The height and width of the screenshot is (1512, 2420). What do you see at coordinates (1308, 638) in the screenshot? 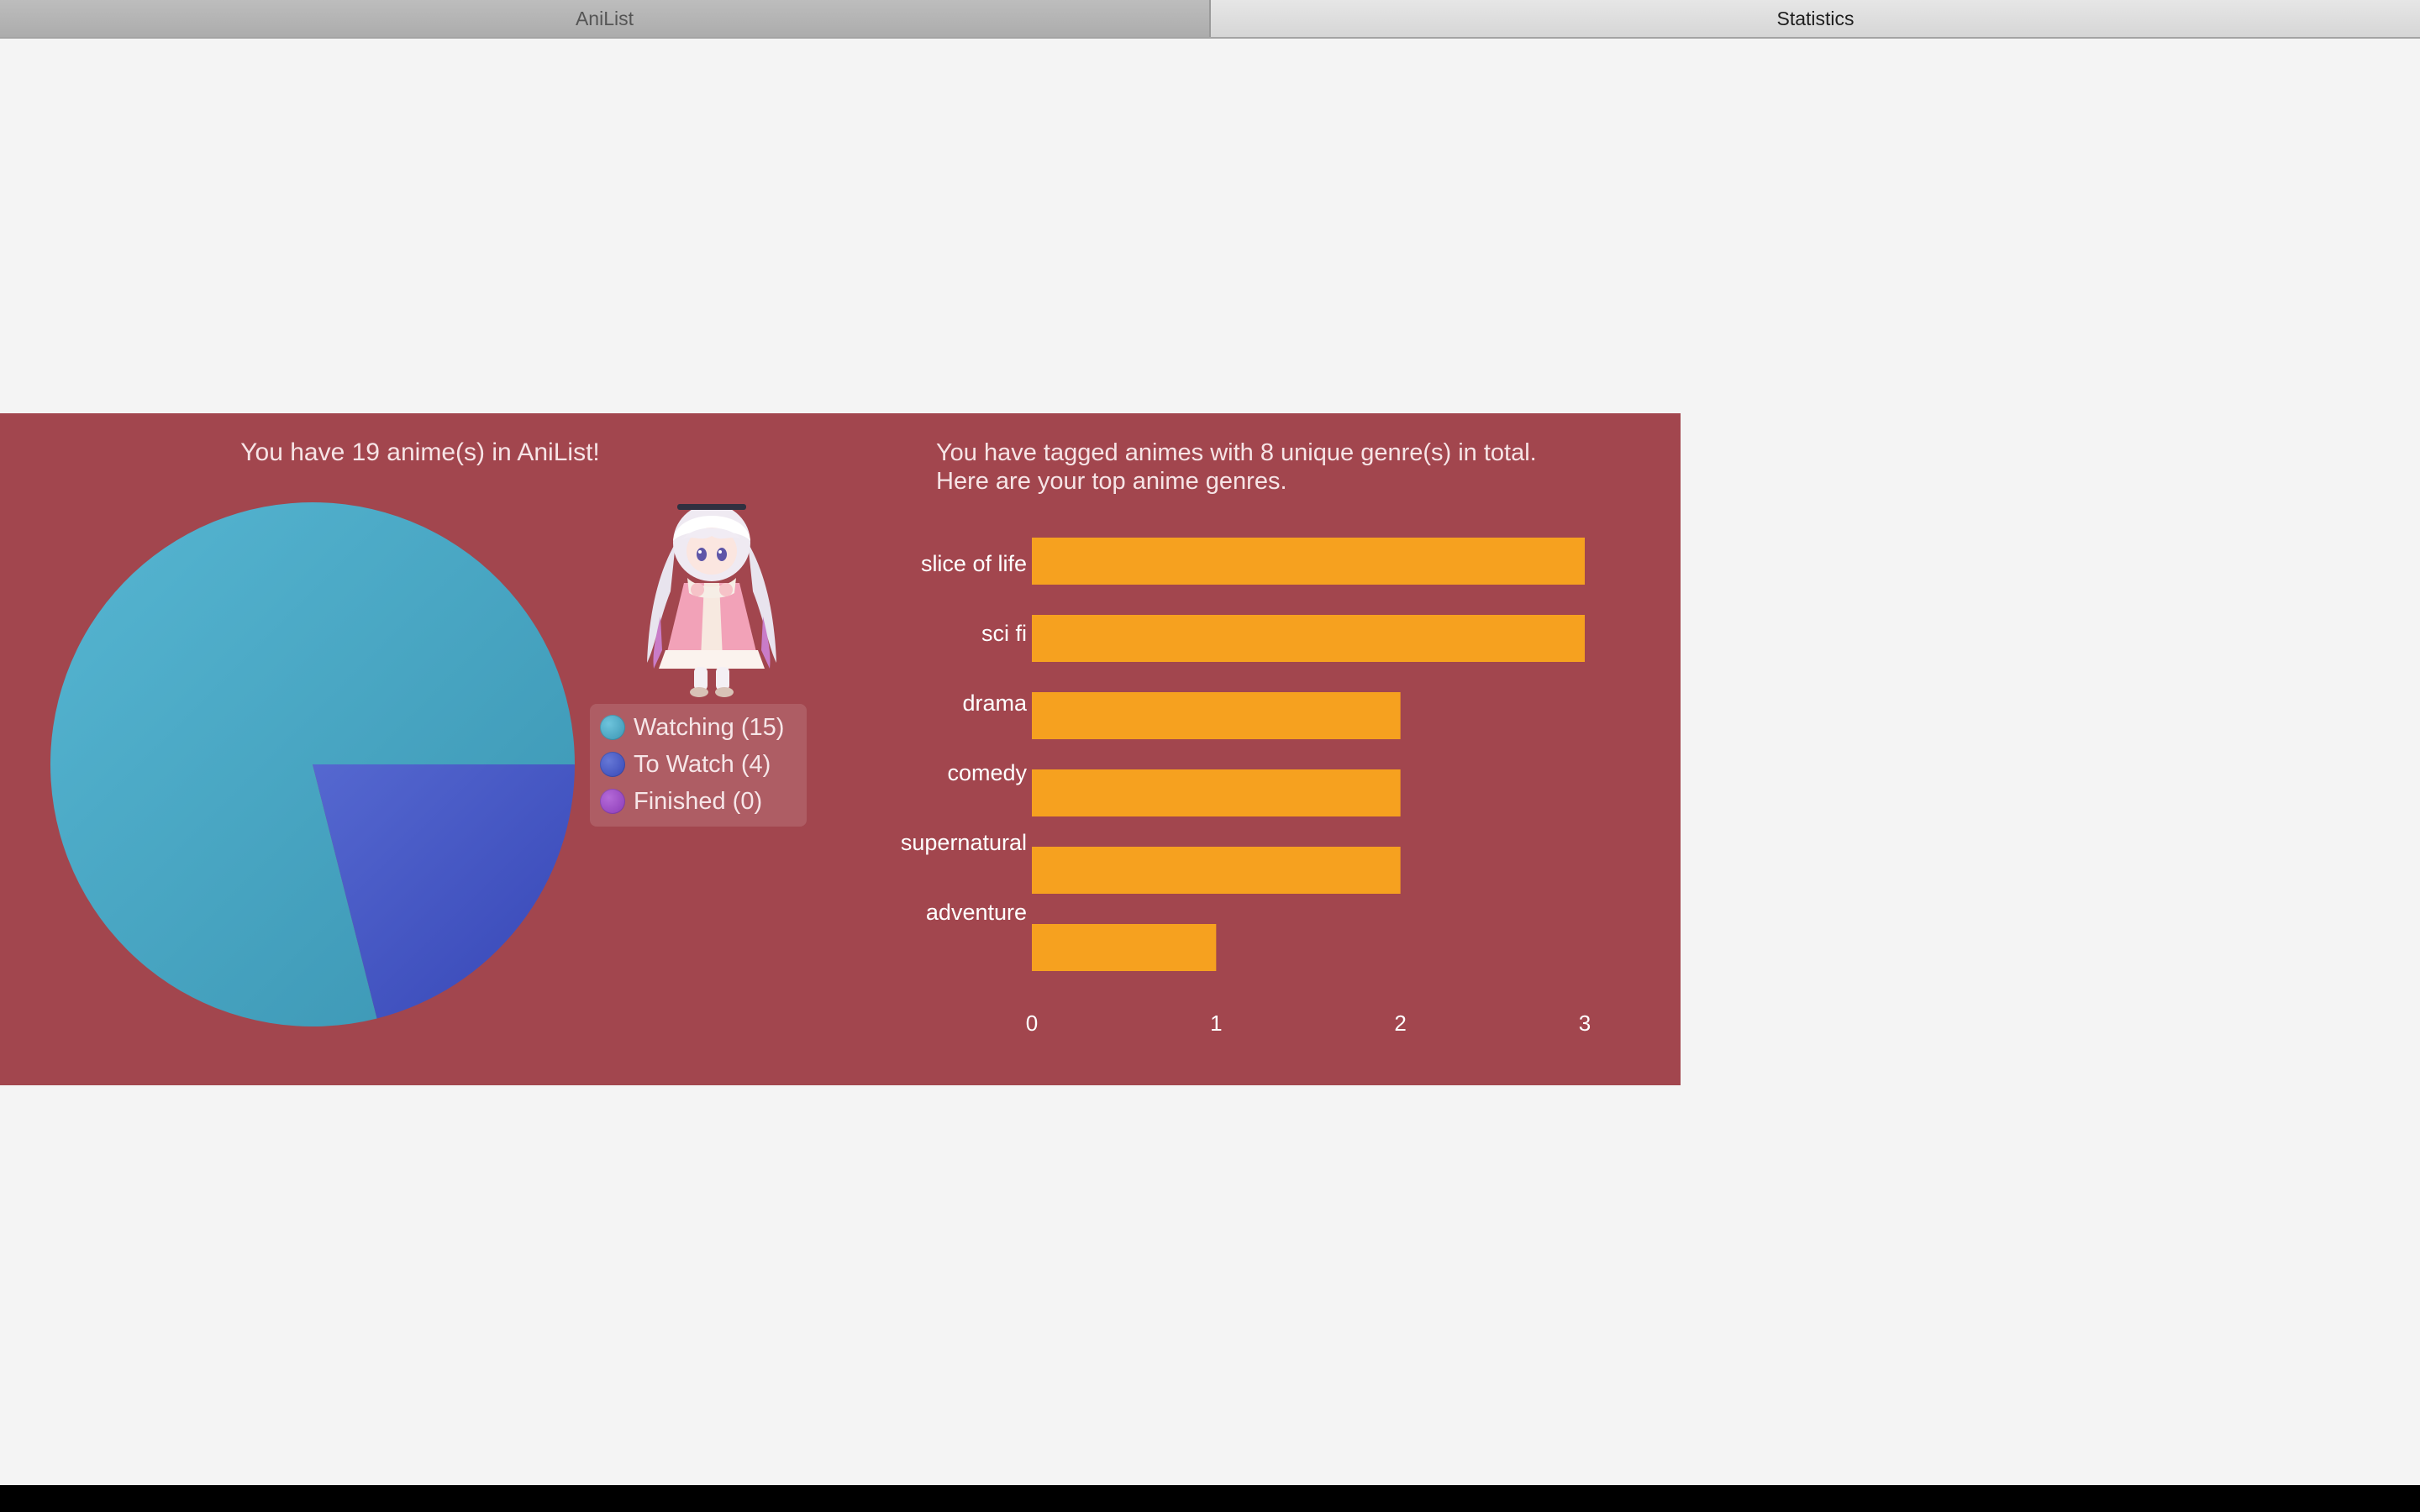
I see `bar-sci-fi` at bounding box center [1308, 638].